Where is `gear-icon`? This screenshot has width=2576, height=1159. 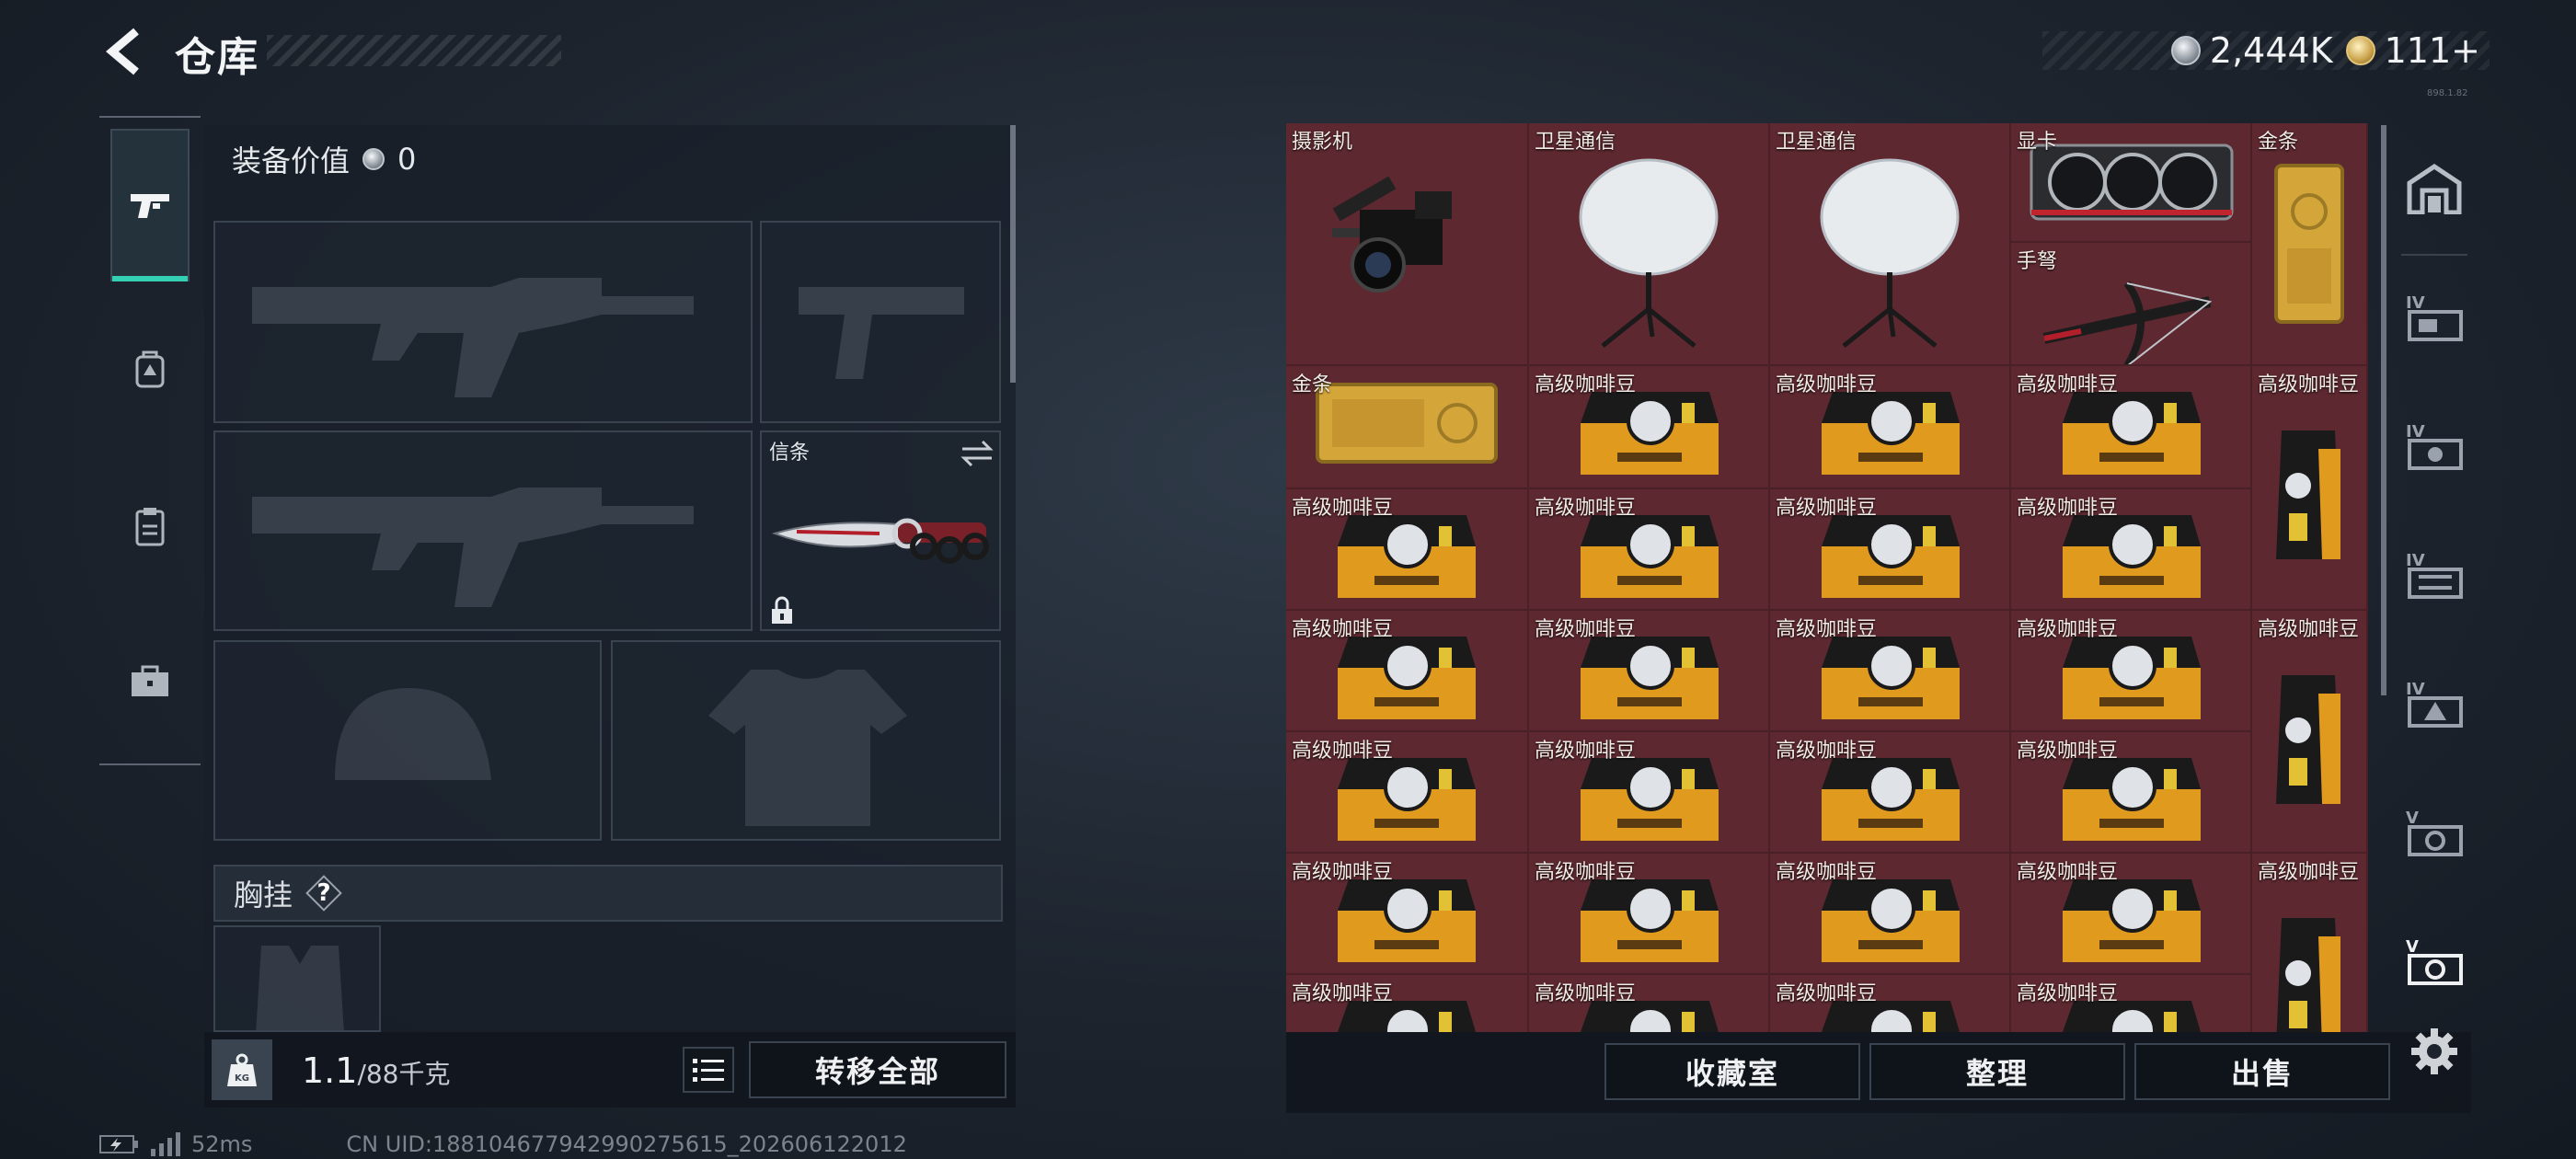 gear-icon is located at coordinates (2434, 1051).